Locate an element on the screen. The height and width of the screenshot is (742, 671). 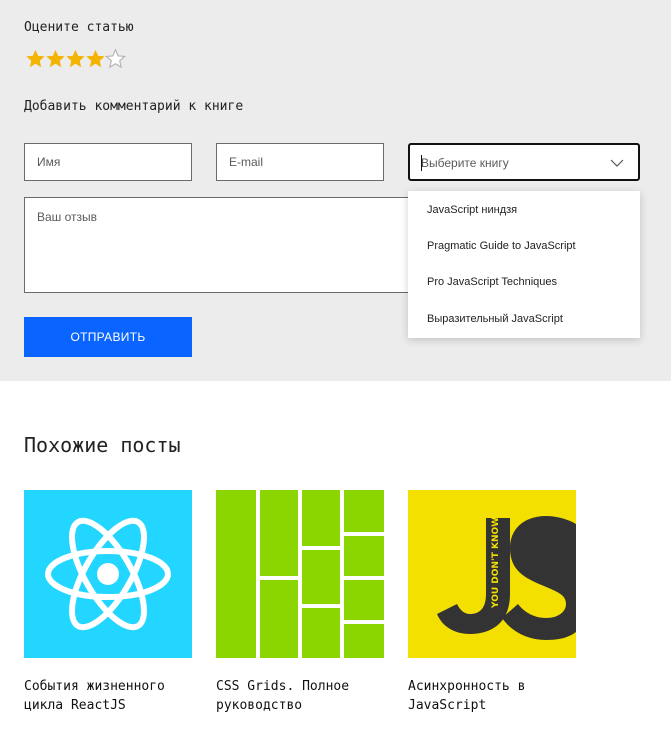
book-select-placeholder: Выберите книгу is located at coordinates (465, 163).